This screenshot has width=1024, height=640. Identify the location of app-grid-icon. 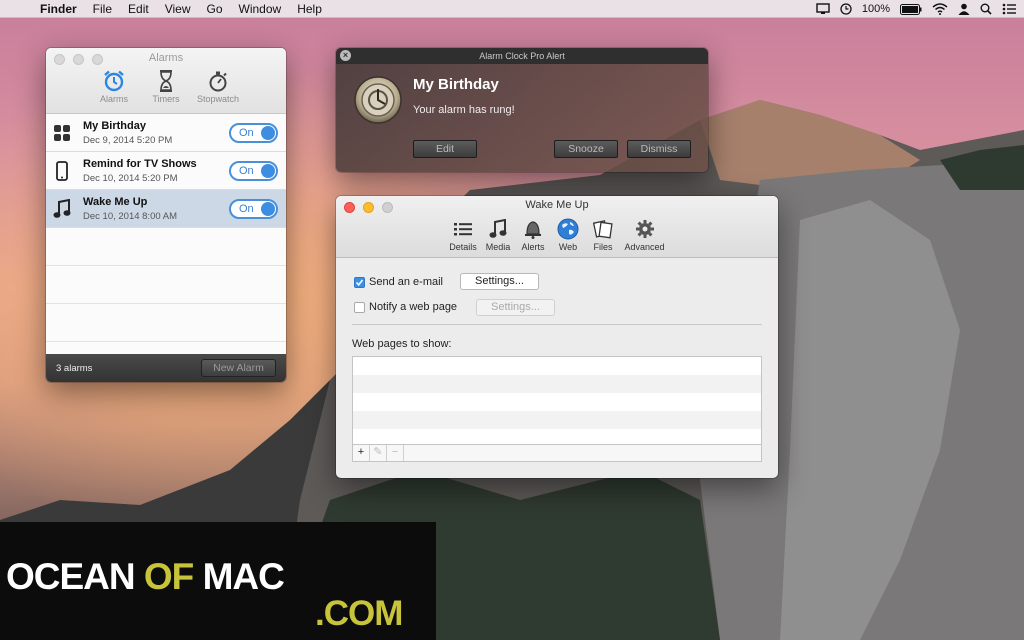
(62, 133).